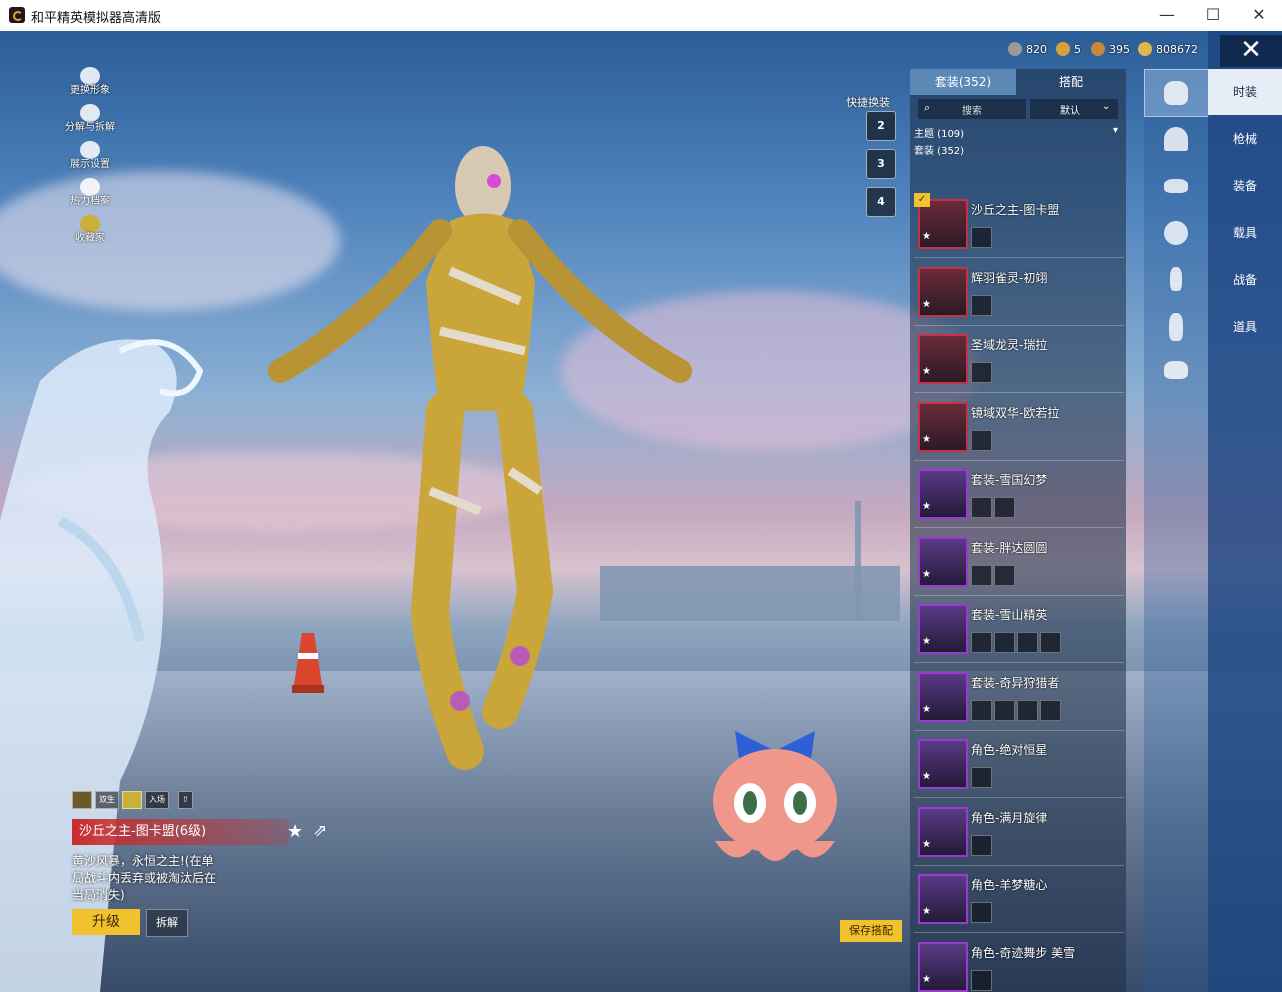  Describe the element at coordinates (1019, 563) in the screenshot. I see `list-item: ★ 套装-胖达圆圆` at that location.